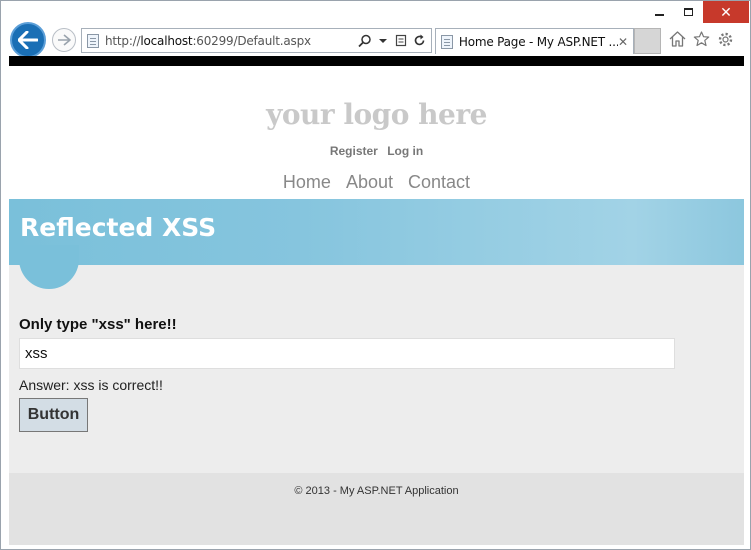 The height and width of the screenshot is (550, 751). Describe the element at coordinates (419, 41) in the screenshot. I see `refresh-icon` at that location.